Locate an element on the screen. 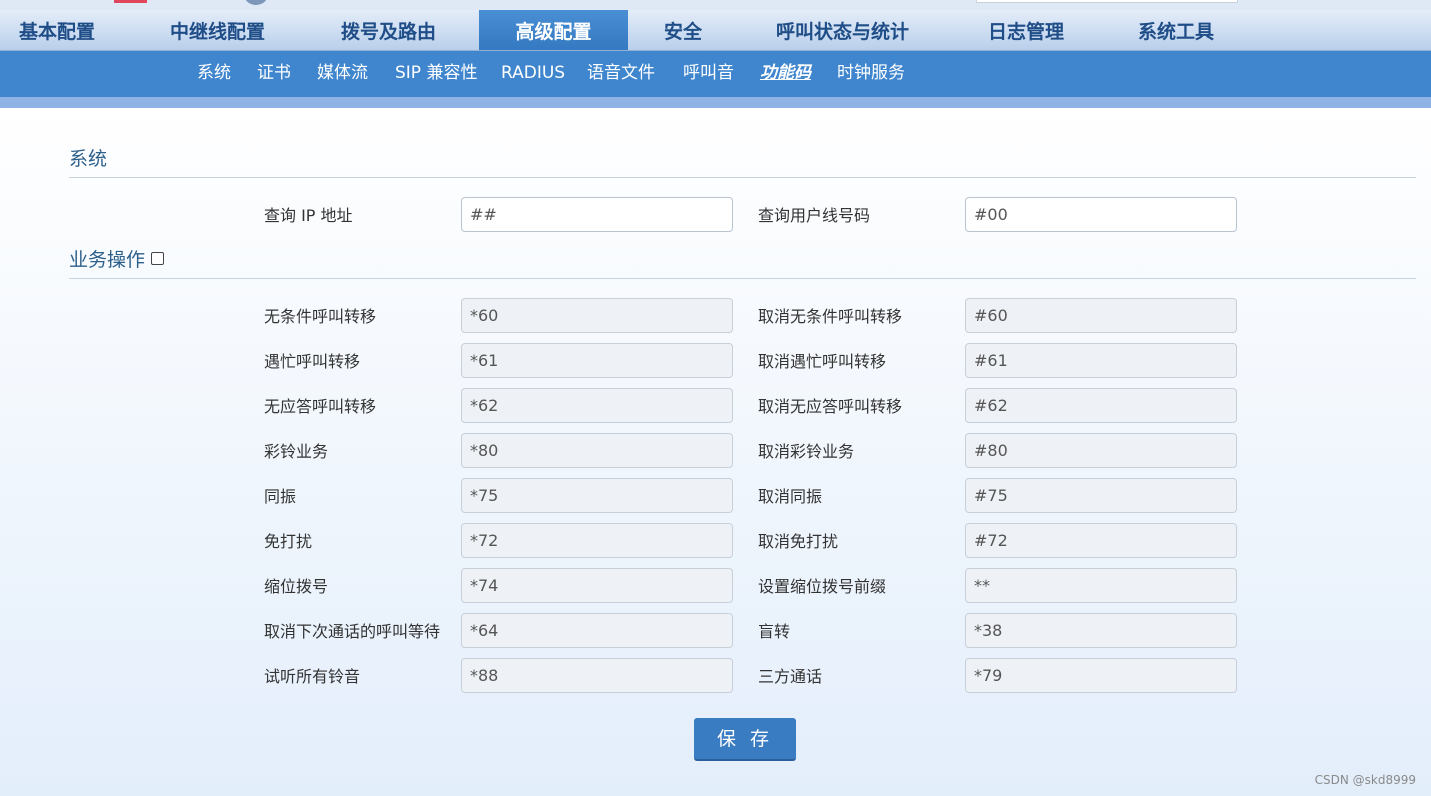 This screenshot has width=1431, height=796. top-search-input is located at coordinates (1107, 1).